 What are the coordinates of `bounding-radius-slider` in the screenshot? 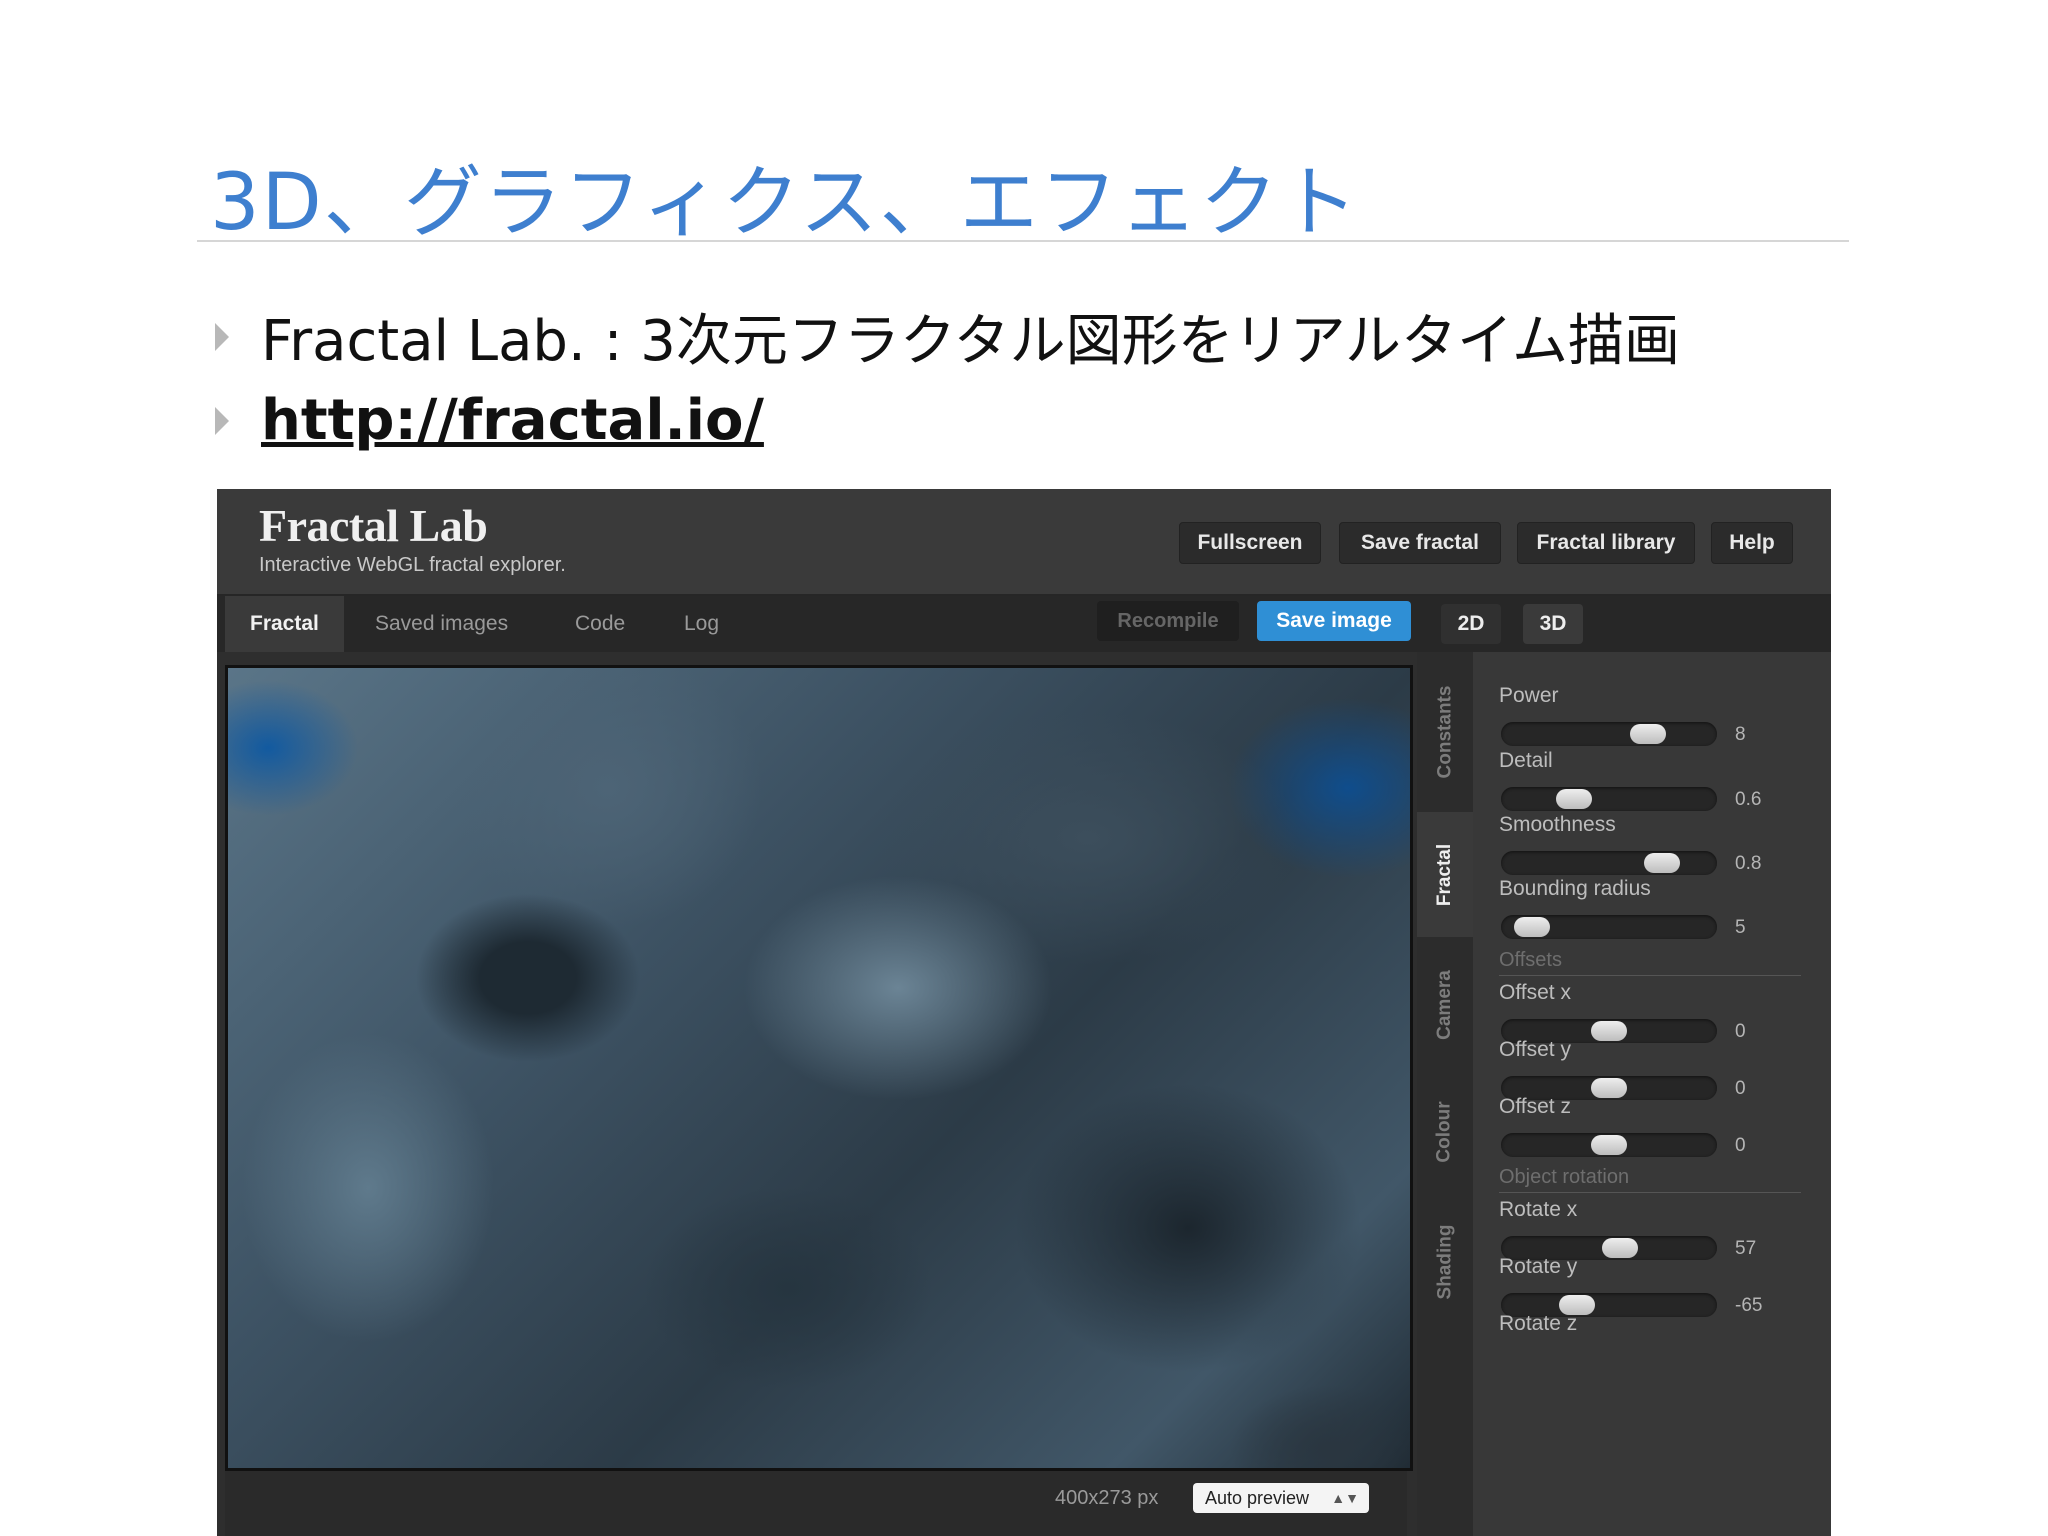 It's located at (1609, 927).